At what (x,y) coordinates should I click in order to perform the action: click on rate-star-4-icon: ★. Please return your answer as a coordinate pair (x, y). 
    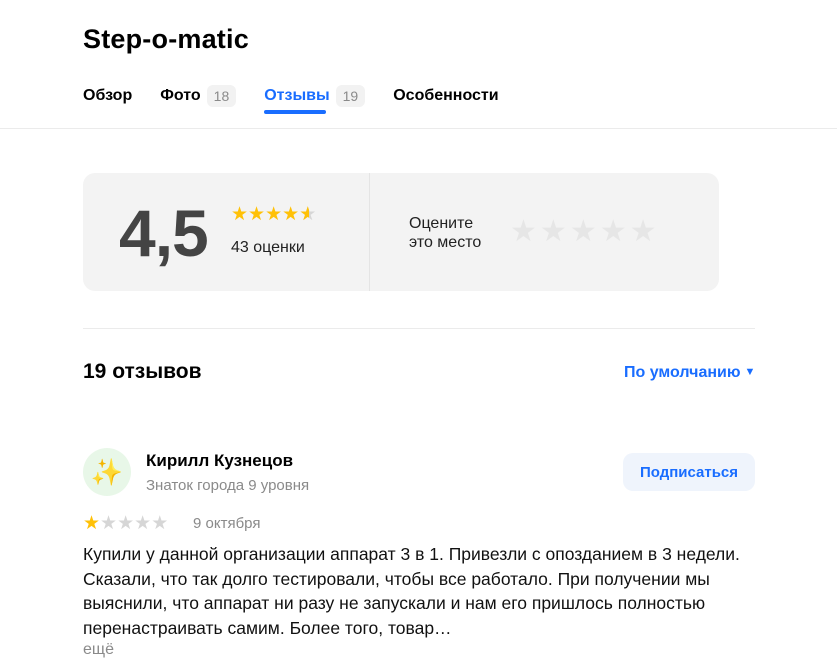
    Looking at the image, I should click on (613, 232).